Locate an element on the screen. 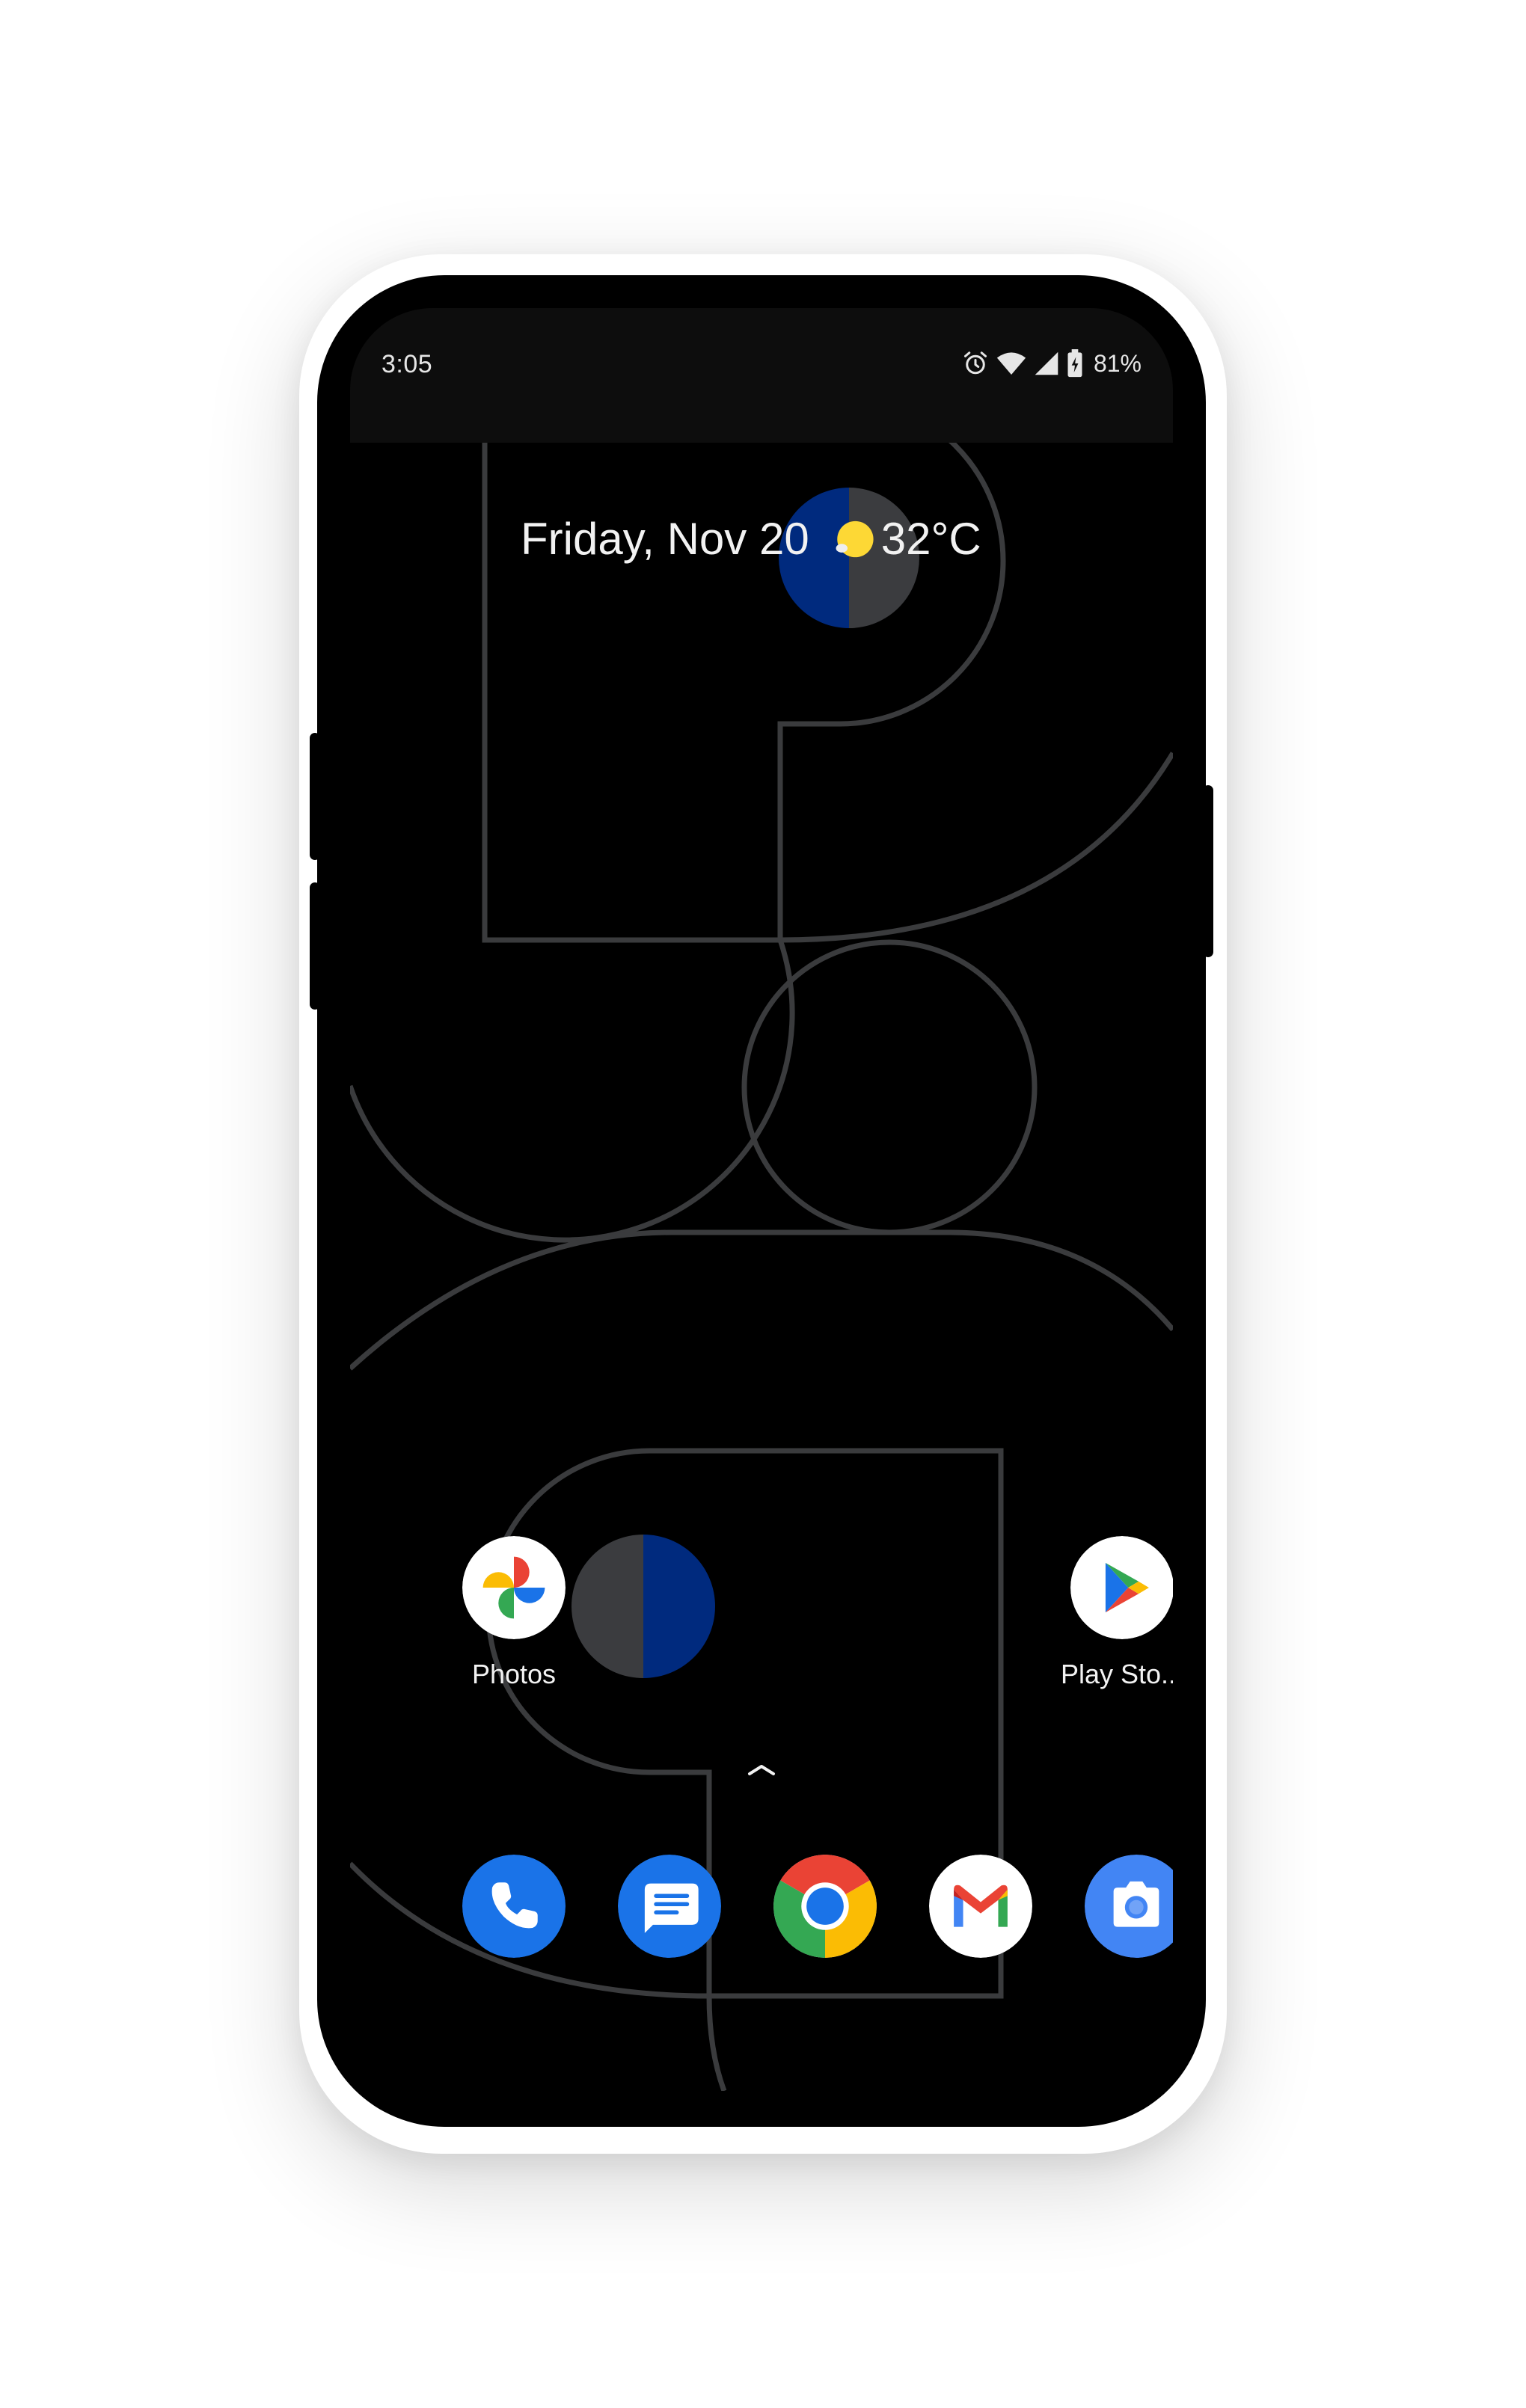 Image resolution: width=1526 pixels, height=2408 pixels. at-a-glance-widget: Friday, Nov 20 32°C is located at coordinates (751, 539).